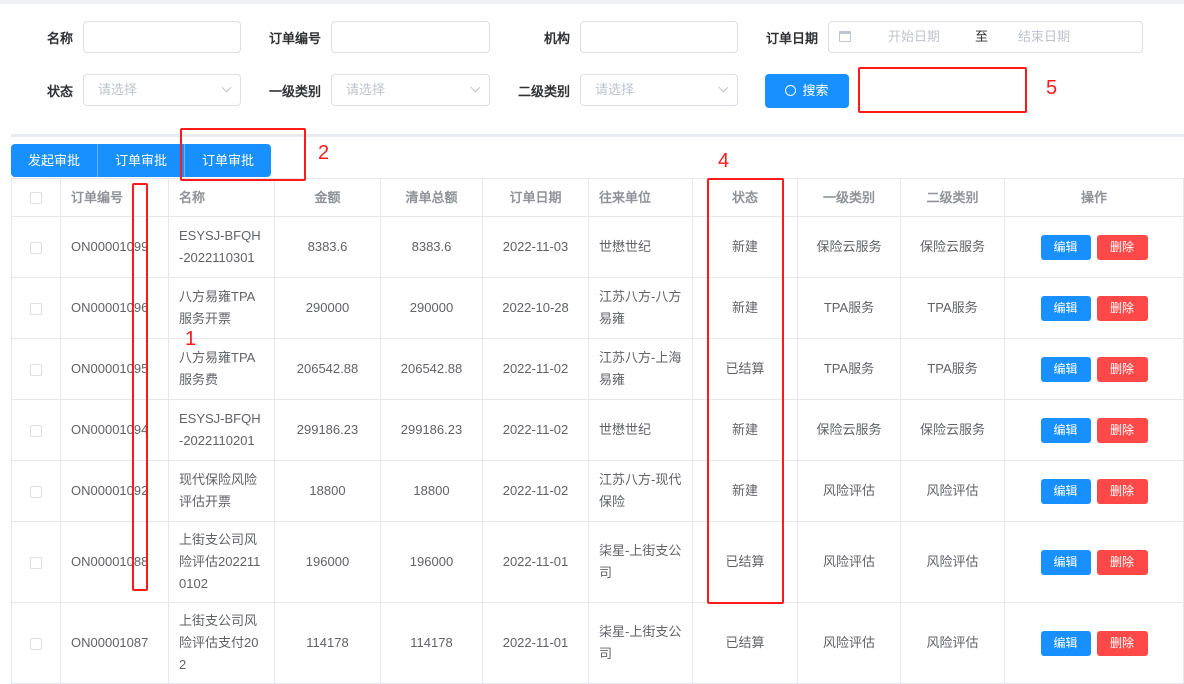  What do you see at coordinates (535, 430) in the screenshot?
I see `date-cell: 2022-11-02` at bounding box center [535, 430].